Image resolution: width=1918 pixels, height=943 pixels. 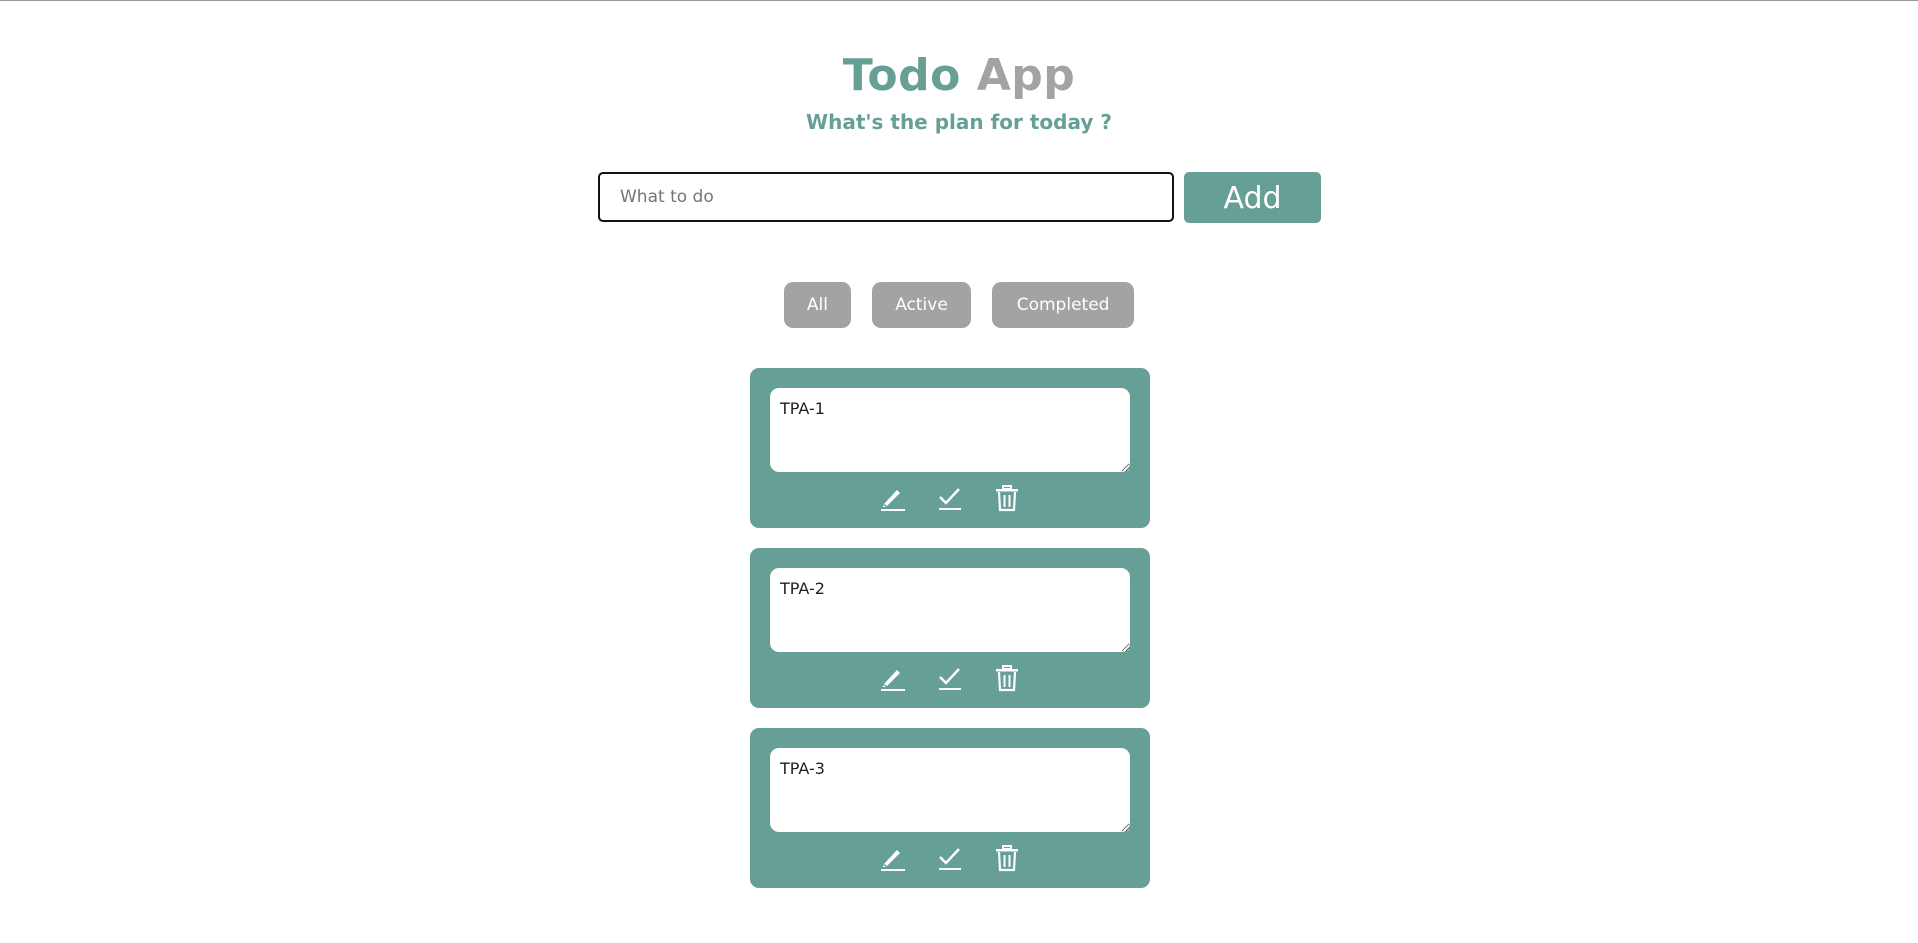 What do you see at coordinates (950, 790) in the screenshot?
I see `todo-text-area: TPA-3` at bounding box center [950, 790].